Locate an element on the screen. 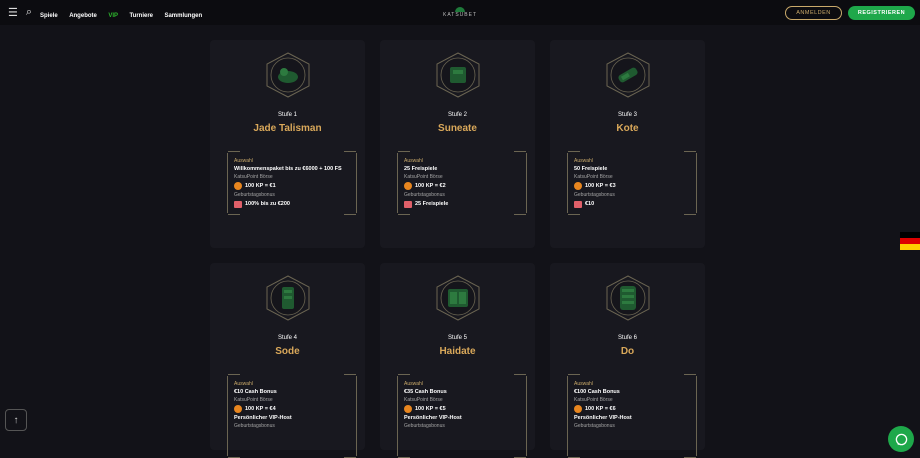 The width and height of the screenshot is (920, 458). nav-spiele: Spiele is located at coordinates (49, 16).